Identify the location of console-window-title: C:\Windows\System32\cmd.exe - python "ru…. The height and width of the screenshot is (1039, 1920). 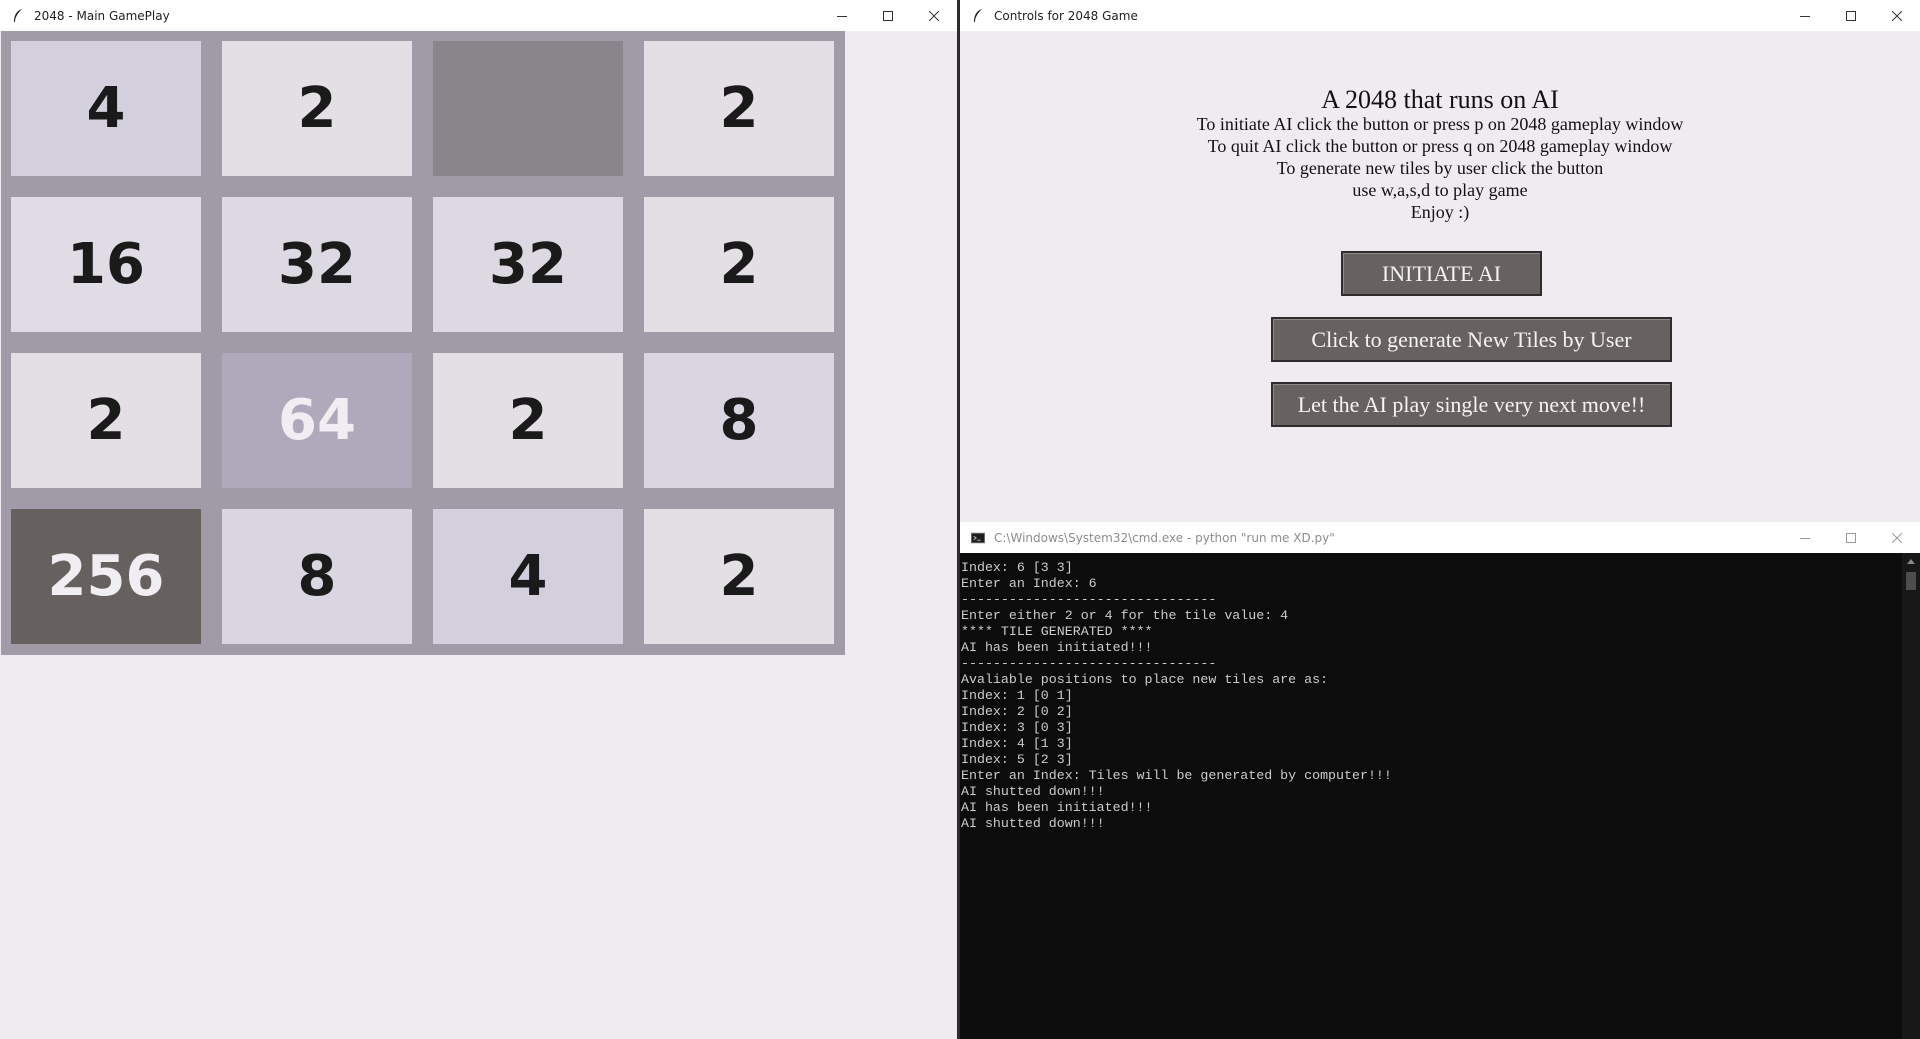
(1164, 537).